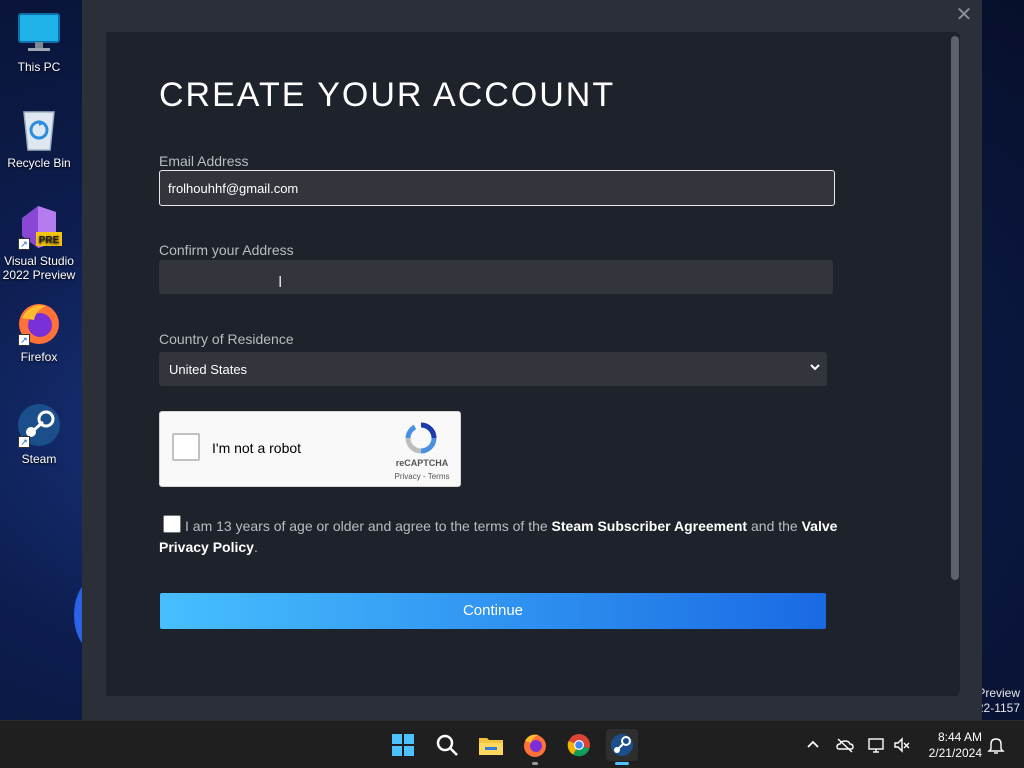 The image size is (1024, 768). Describe the element at coordinates (39, 323) in the screenshot. I see `firefox-icon: ↗` at that location.